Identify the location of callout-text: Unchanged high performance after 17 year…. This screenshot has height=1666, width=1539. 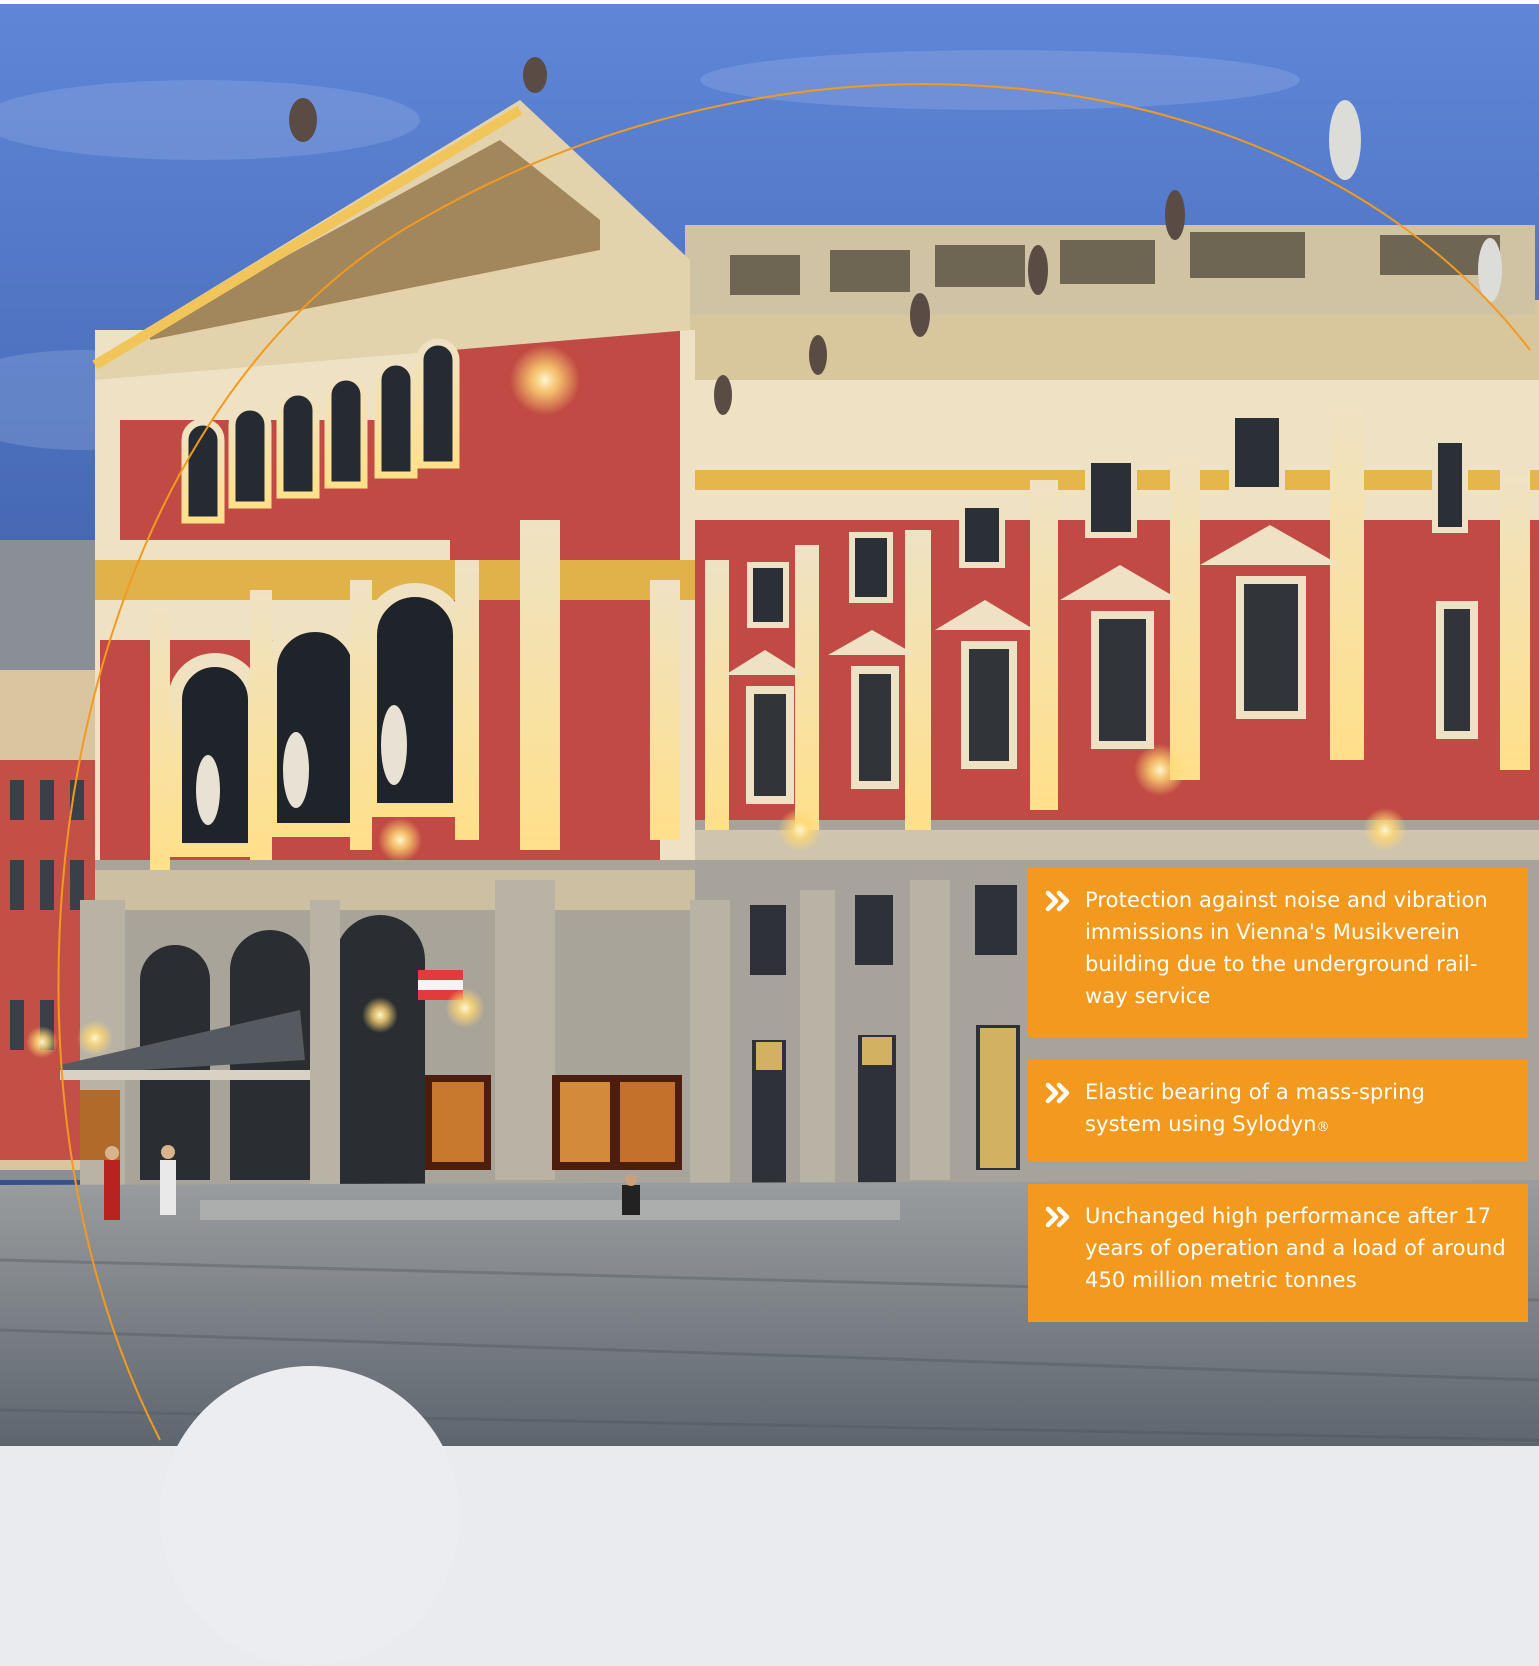
(1295, 1248).